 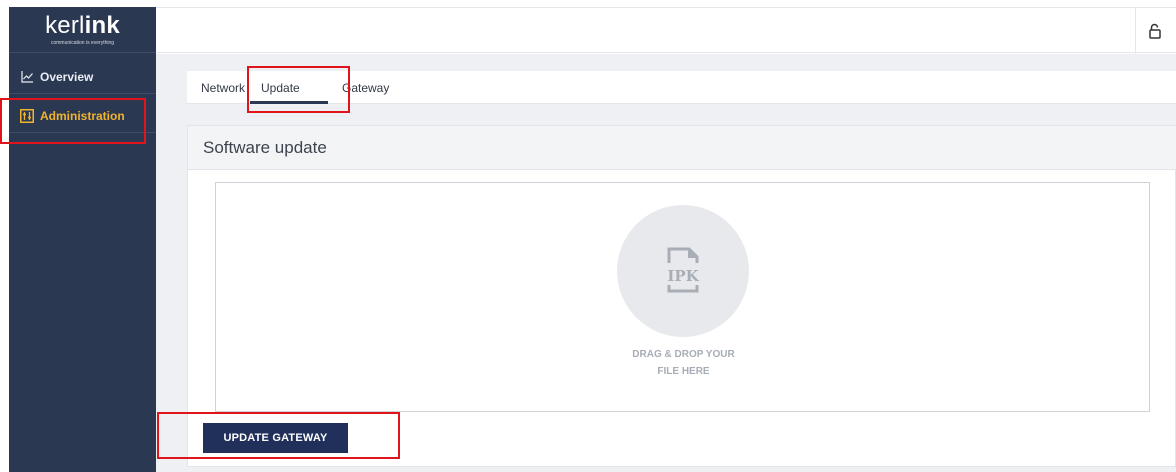 I want to click on divider, so click(x=1135, y=31).